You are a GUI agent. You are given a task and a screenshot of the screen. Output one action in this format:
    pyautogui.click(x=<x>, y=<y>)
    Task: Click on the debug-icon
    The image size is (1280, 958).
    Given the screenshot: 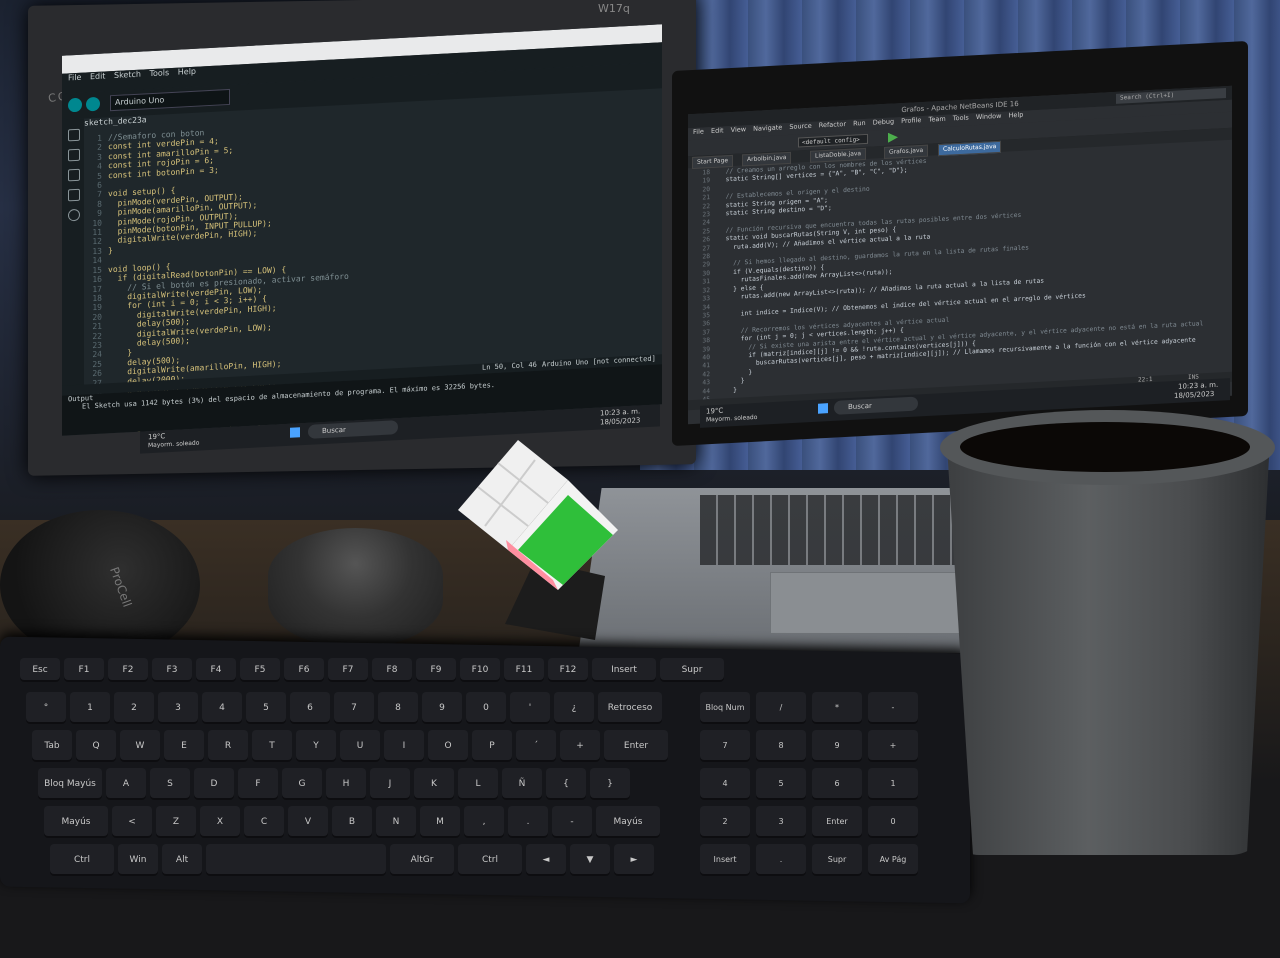 What is the action you would take?
    pyautogui.click(x=74, y=195)
    